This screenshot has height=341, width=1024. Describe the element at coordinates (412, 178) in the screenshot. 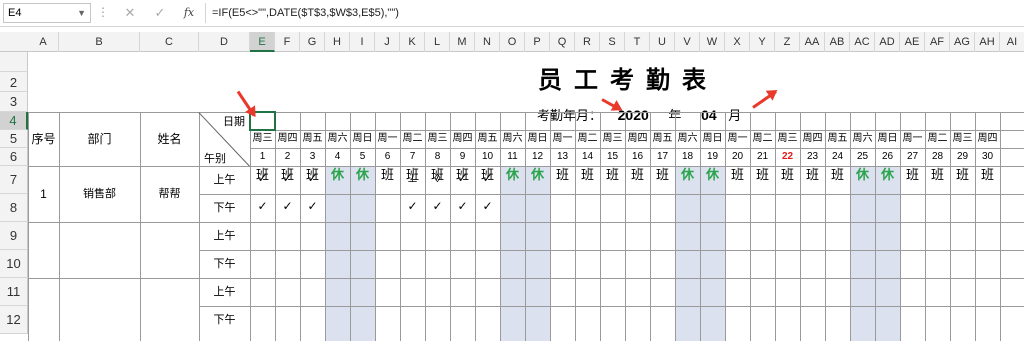

I see `attendance-mark: ⊥` at that location.